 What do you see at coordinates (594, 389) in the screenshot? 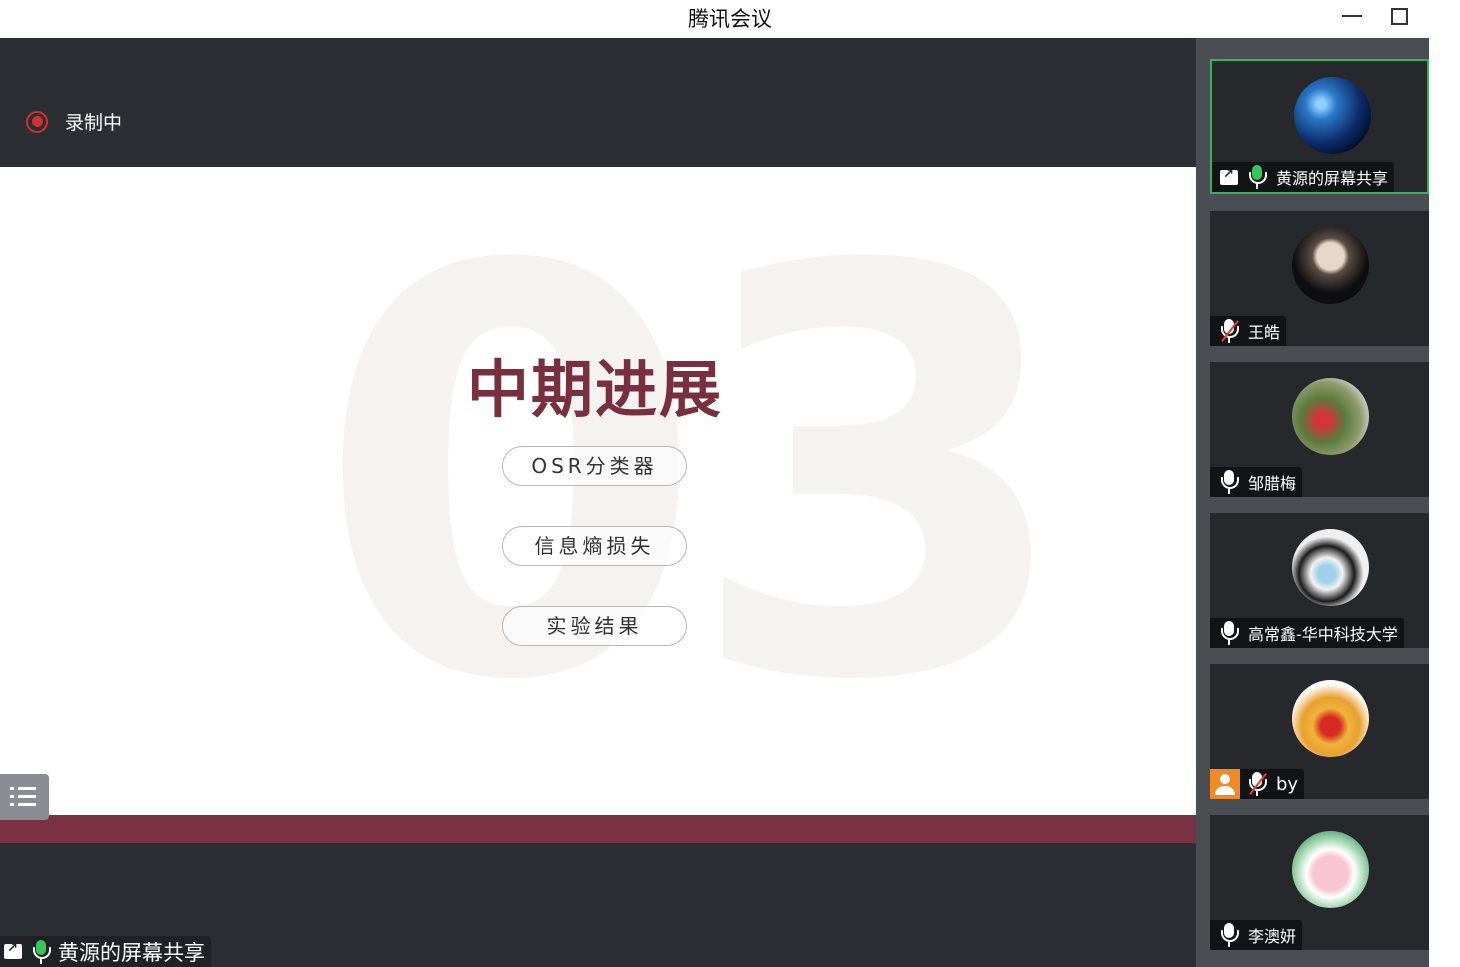
I see `slide-heading: 中期进展` at bounding box center [594, 389].